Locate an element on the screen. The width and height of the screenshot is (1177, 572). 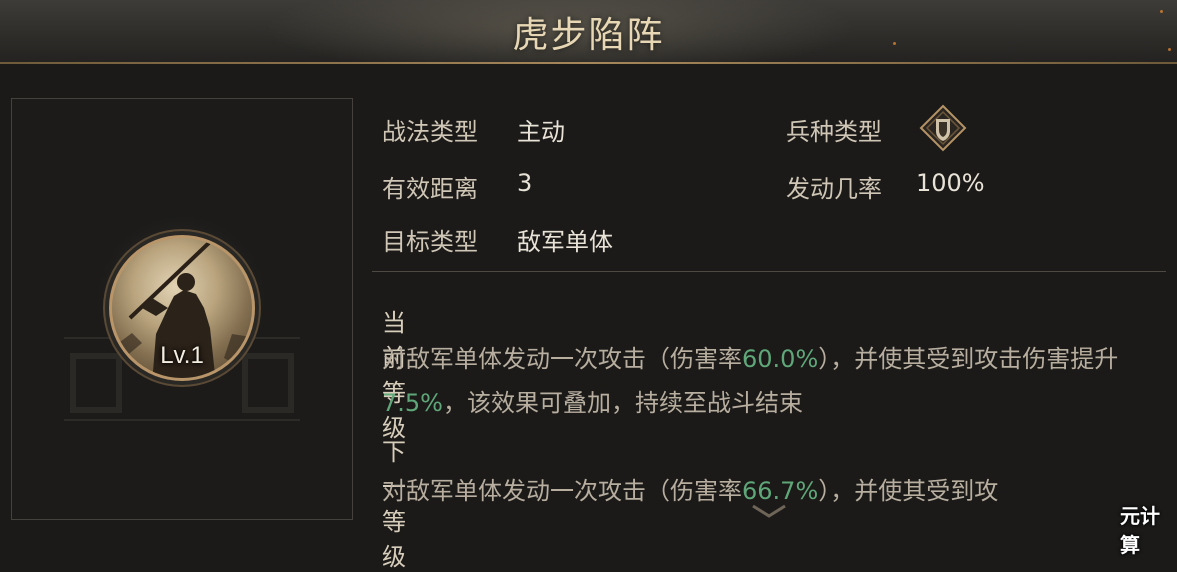
shield-diamond-icon is located at coordinates (943, 128).